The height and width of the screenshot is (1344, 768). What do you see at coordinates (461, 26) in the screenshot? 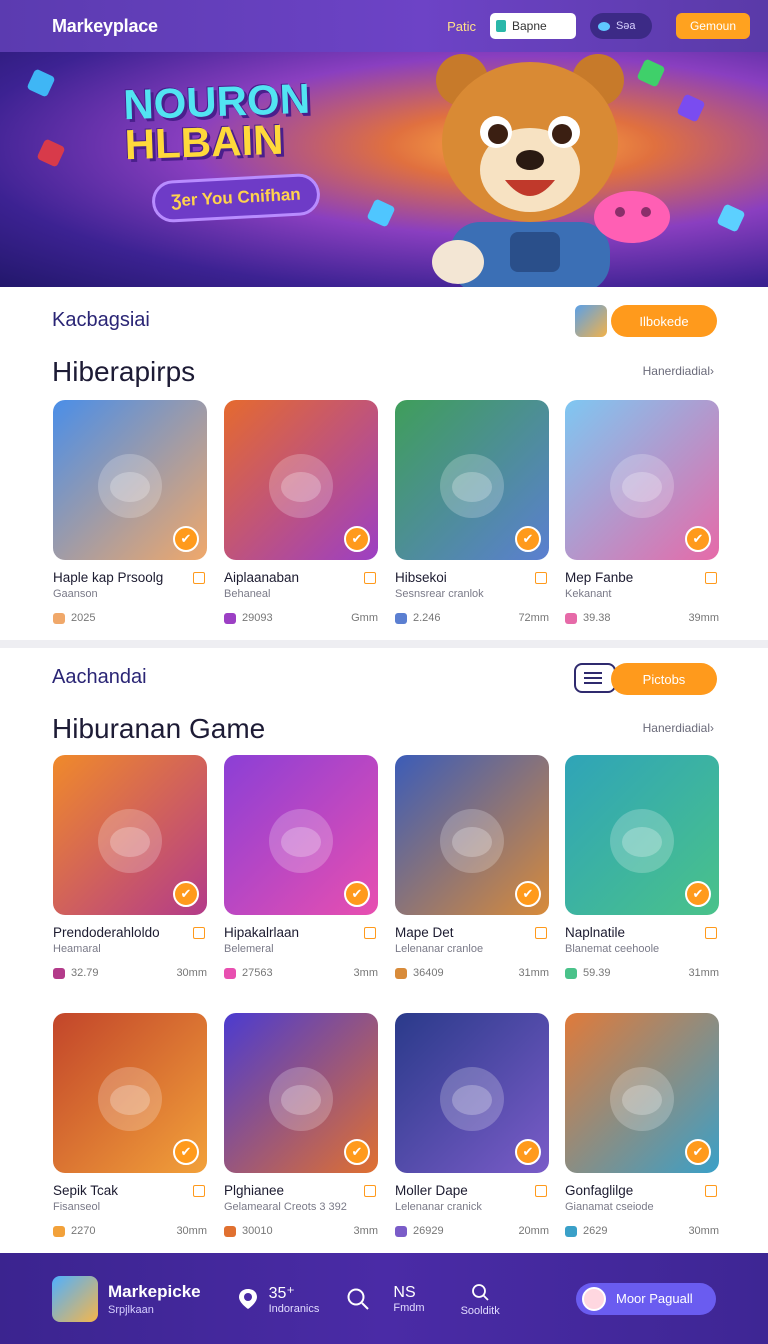
I see `top-link: Patic` at bounding box center [461, 26].